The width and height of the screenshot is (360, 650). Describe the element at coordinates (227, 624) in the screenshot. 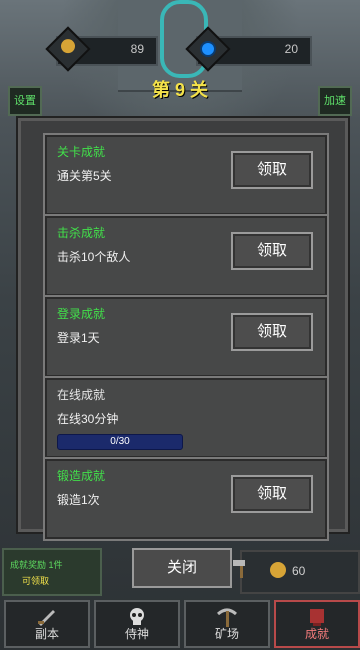

I see `nav-mine: 矿场` at that location.